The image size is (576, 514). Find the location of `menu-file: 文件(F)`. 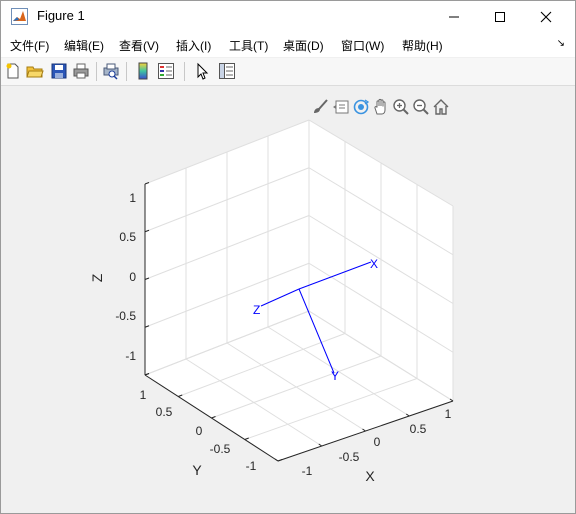

menu-file: 文件(F) is located at coordinates (29, 45).